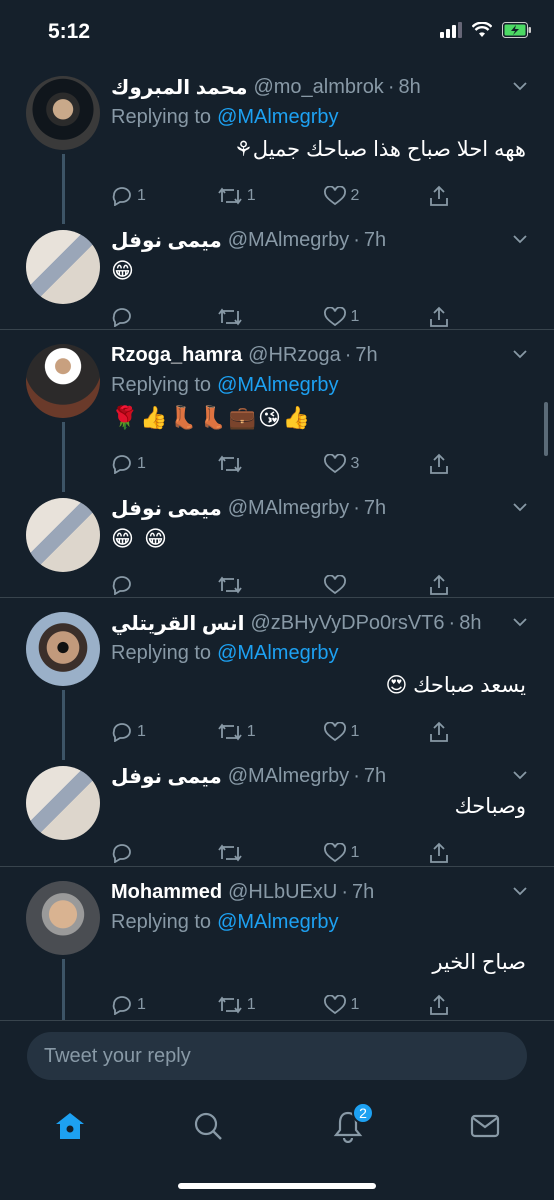 This screenshot has height=1200, width=554. Describe the element at coordinates (140, 538) in the screenshot. I see `tweet-text: 😁 😁` at that location.